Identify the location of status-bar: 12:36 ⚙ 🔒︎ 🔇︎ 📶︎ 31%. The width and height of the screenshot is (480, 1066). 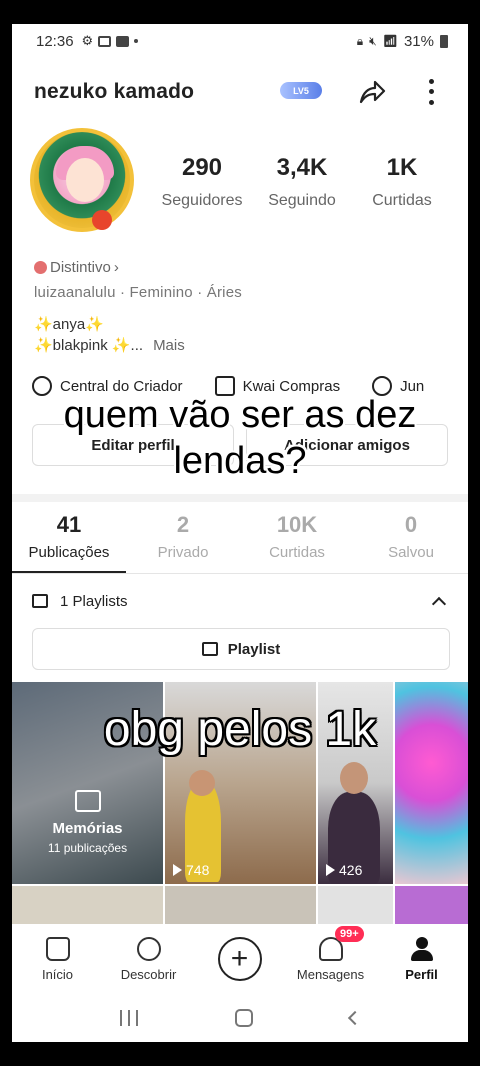
(240, 41).